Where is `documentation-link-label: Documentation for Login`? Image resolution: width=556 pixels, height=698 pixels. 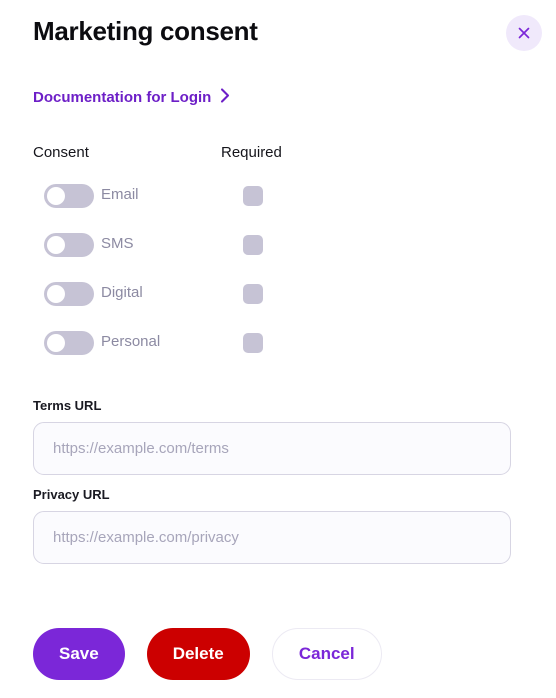
documentation-link-label: Documentation for Login is located at coordinates (122, 97).